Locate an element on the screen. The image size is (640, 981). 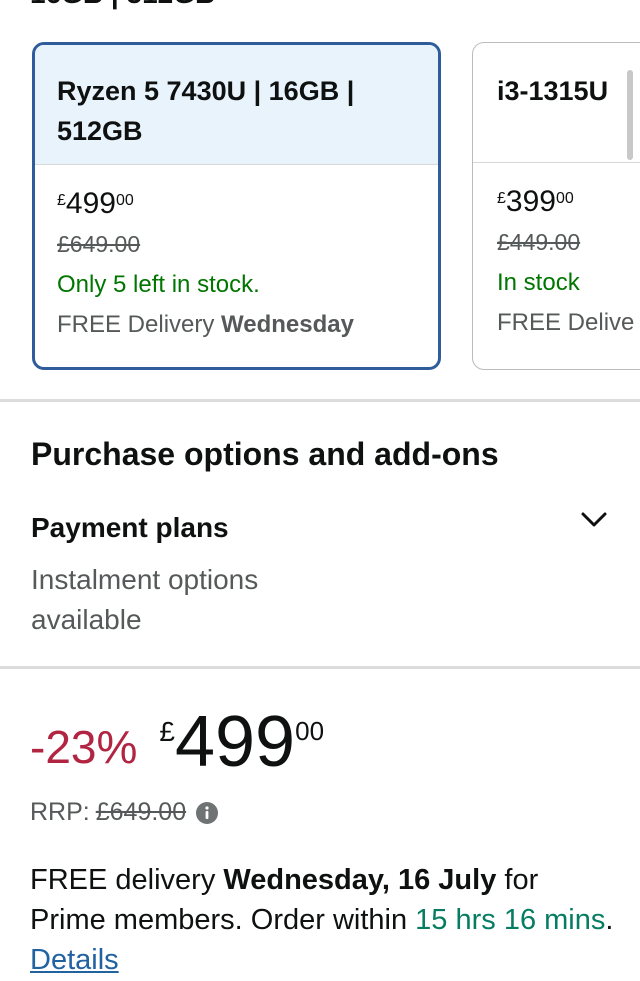
delivery-prefix: FREE delivery is located at coordinates (127, 880).